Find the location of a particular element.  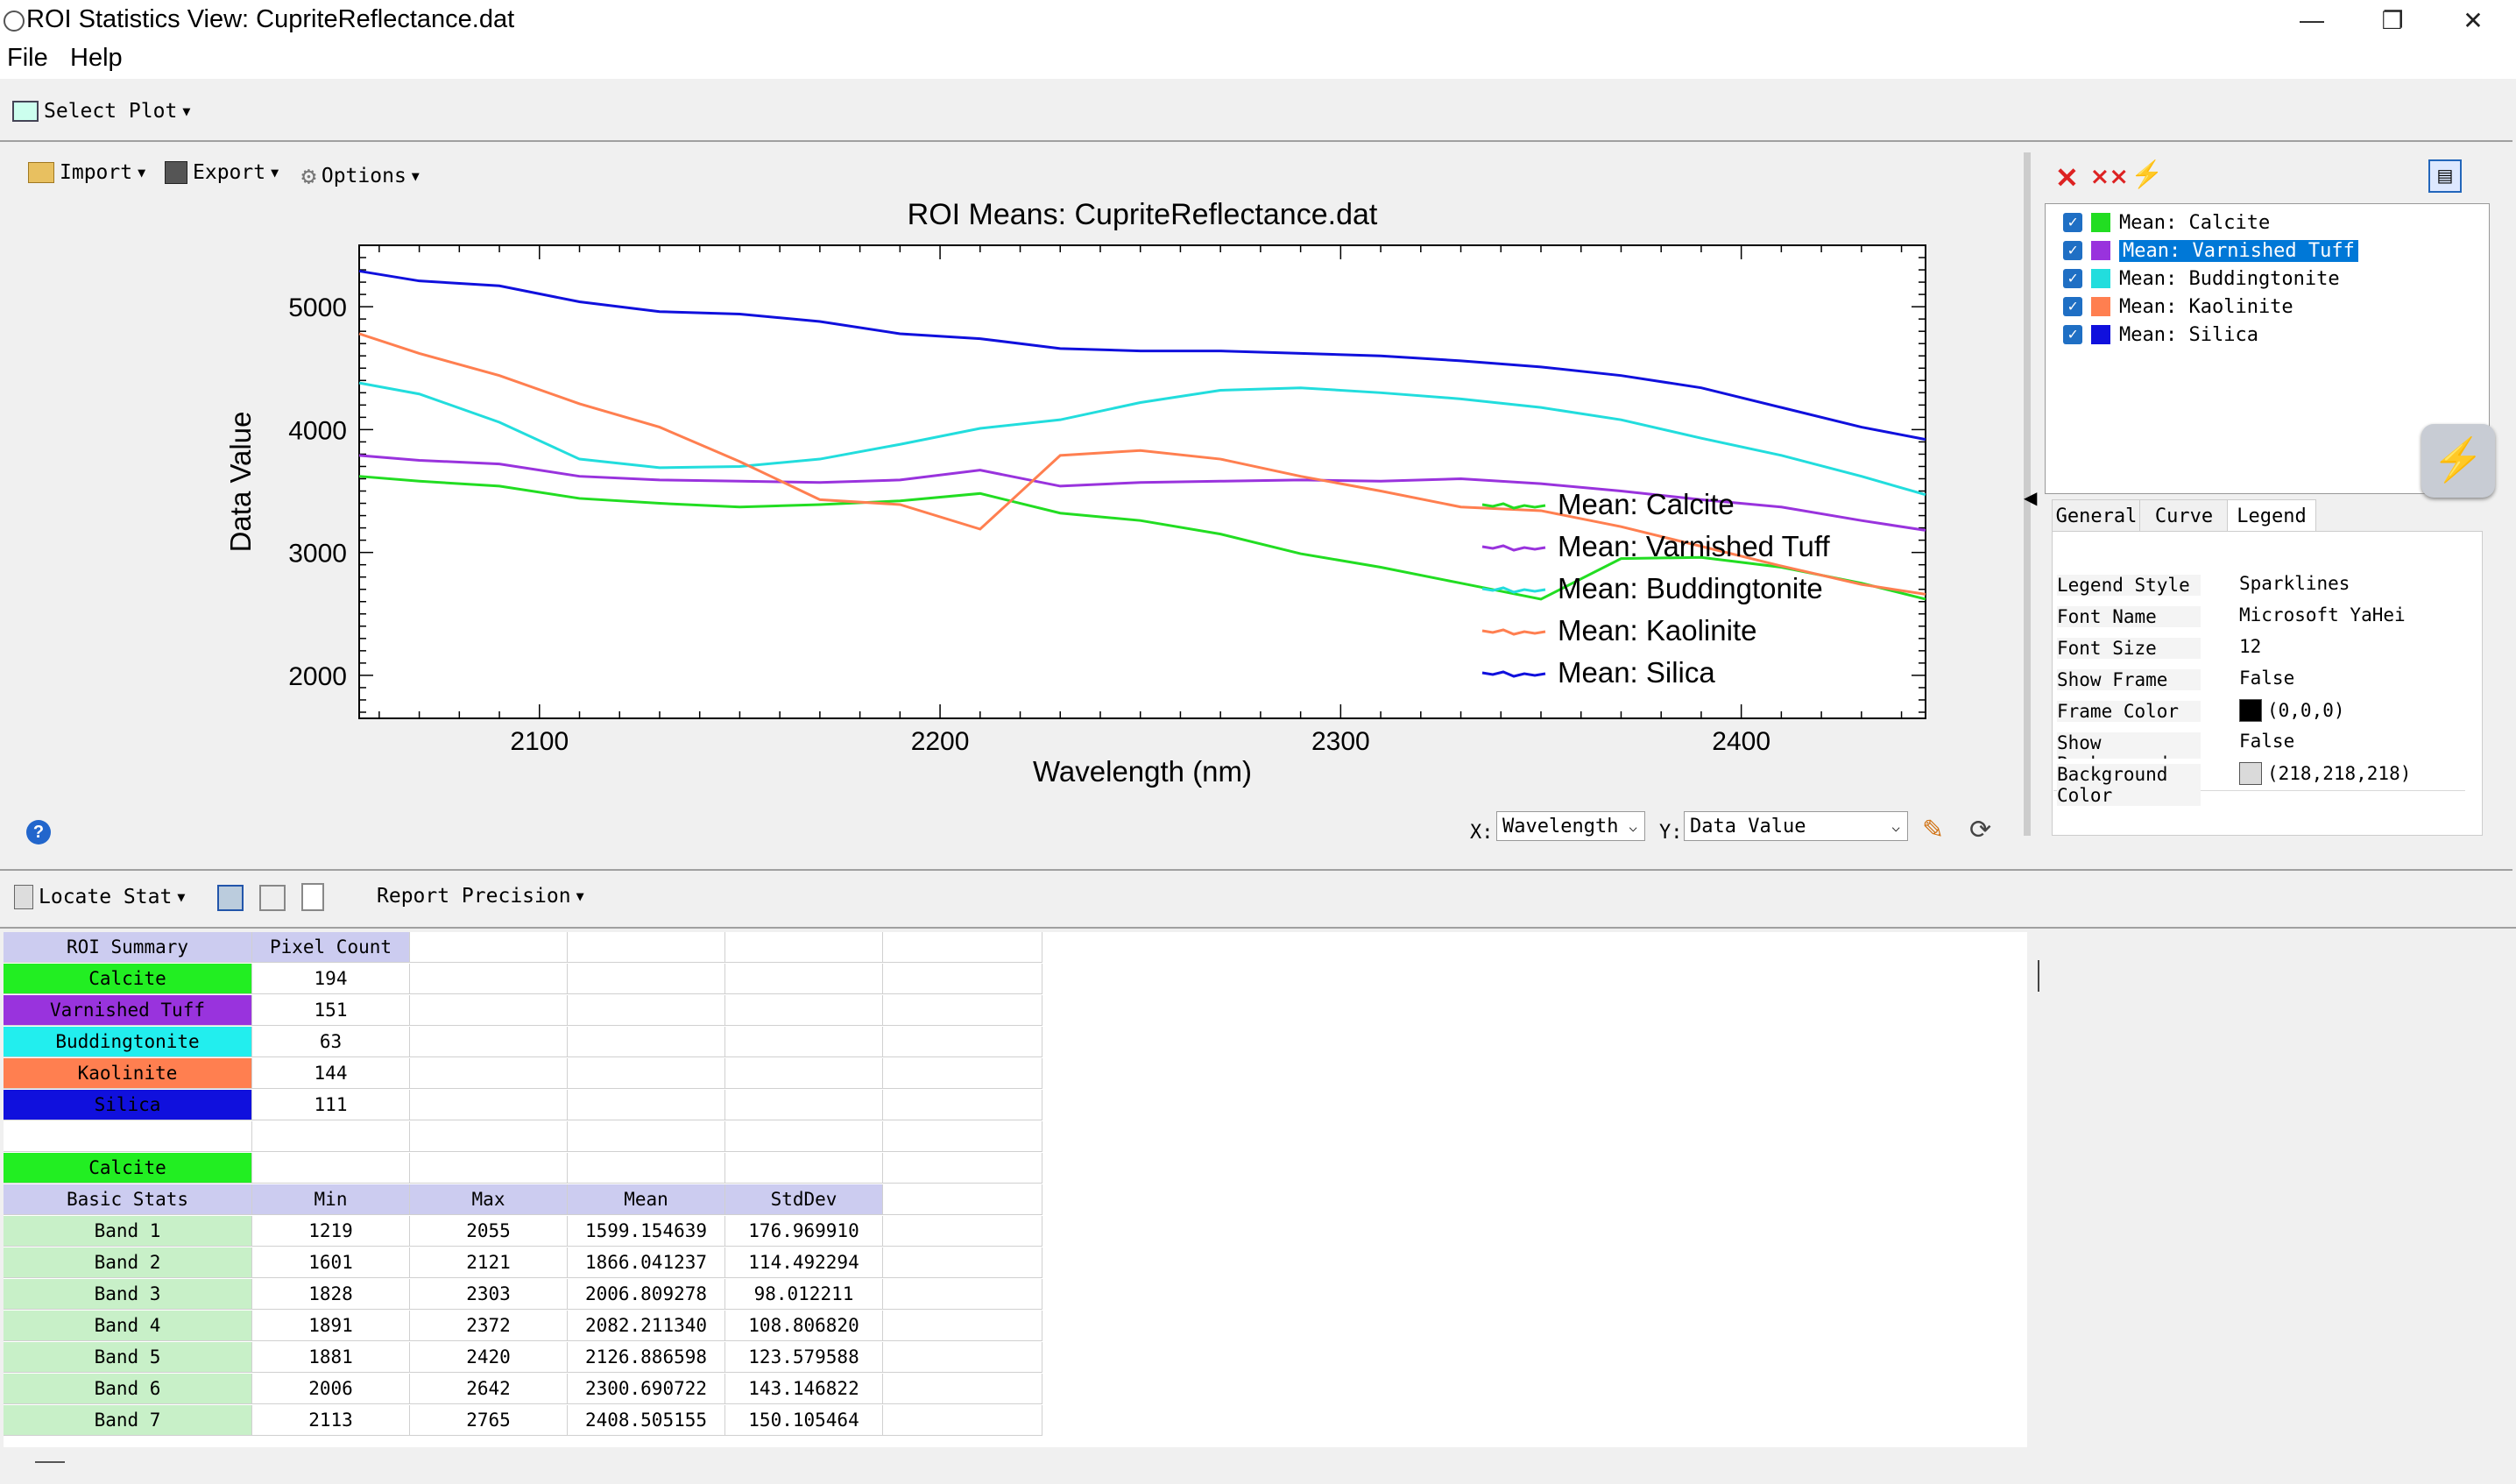

stat-value-cell: 1891 is located at coordinates (331, 1326).